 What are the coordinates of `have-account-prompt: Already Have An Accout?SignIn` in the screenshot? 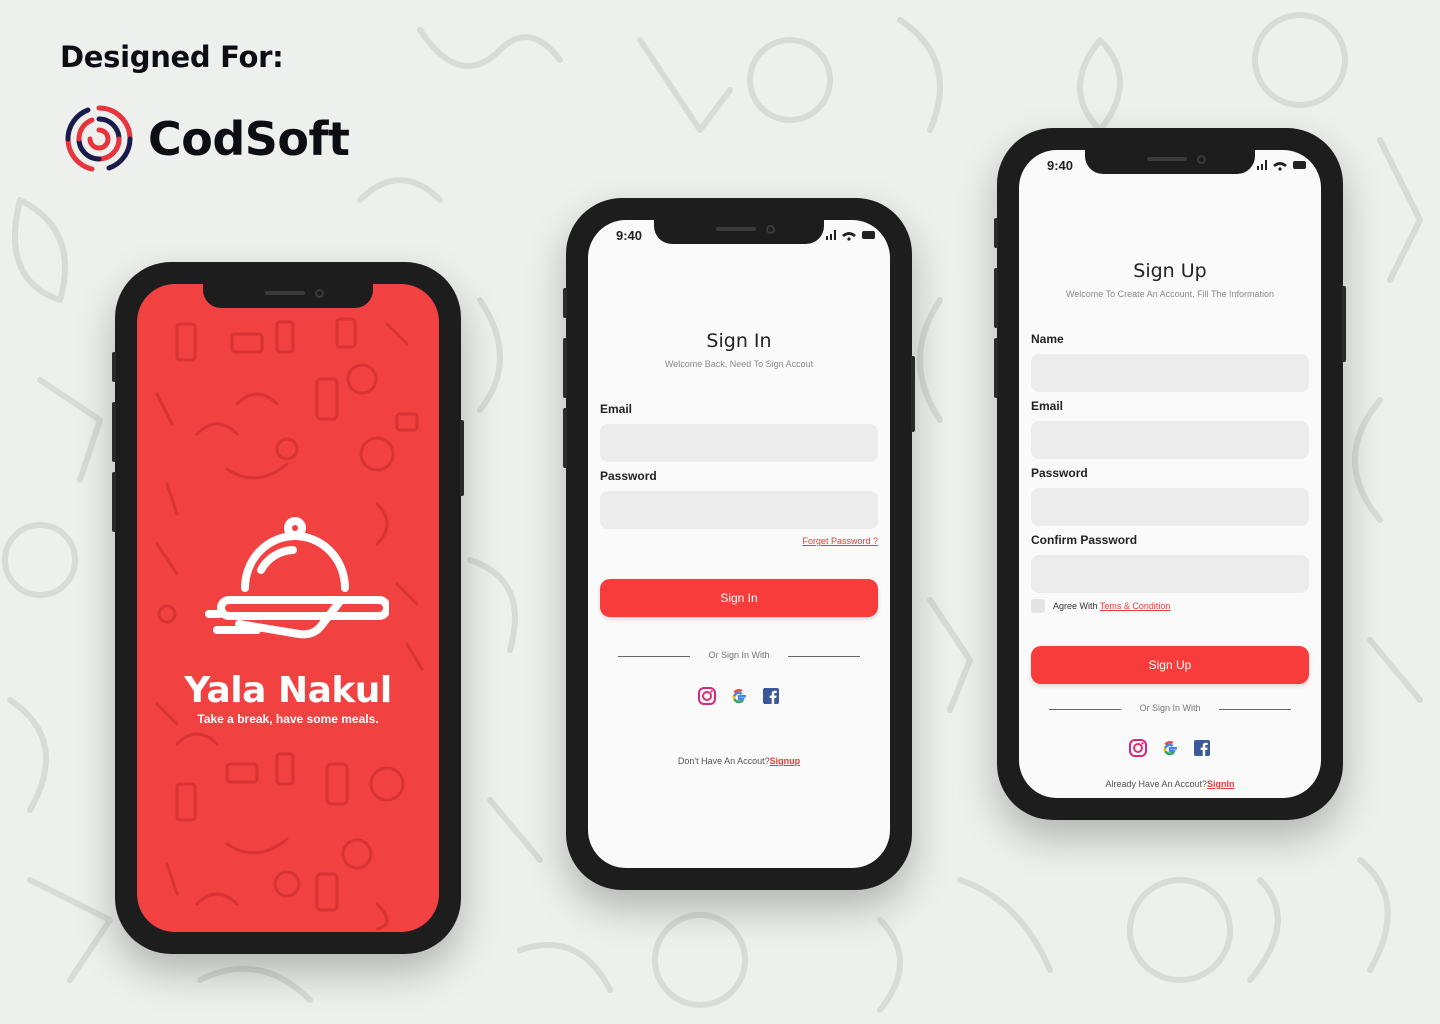 It's located at (1170, 784).